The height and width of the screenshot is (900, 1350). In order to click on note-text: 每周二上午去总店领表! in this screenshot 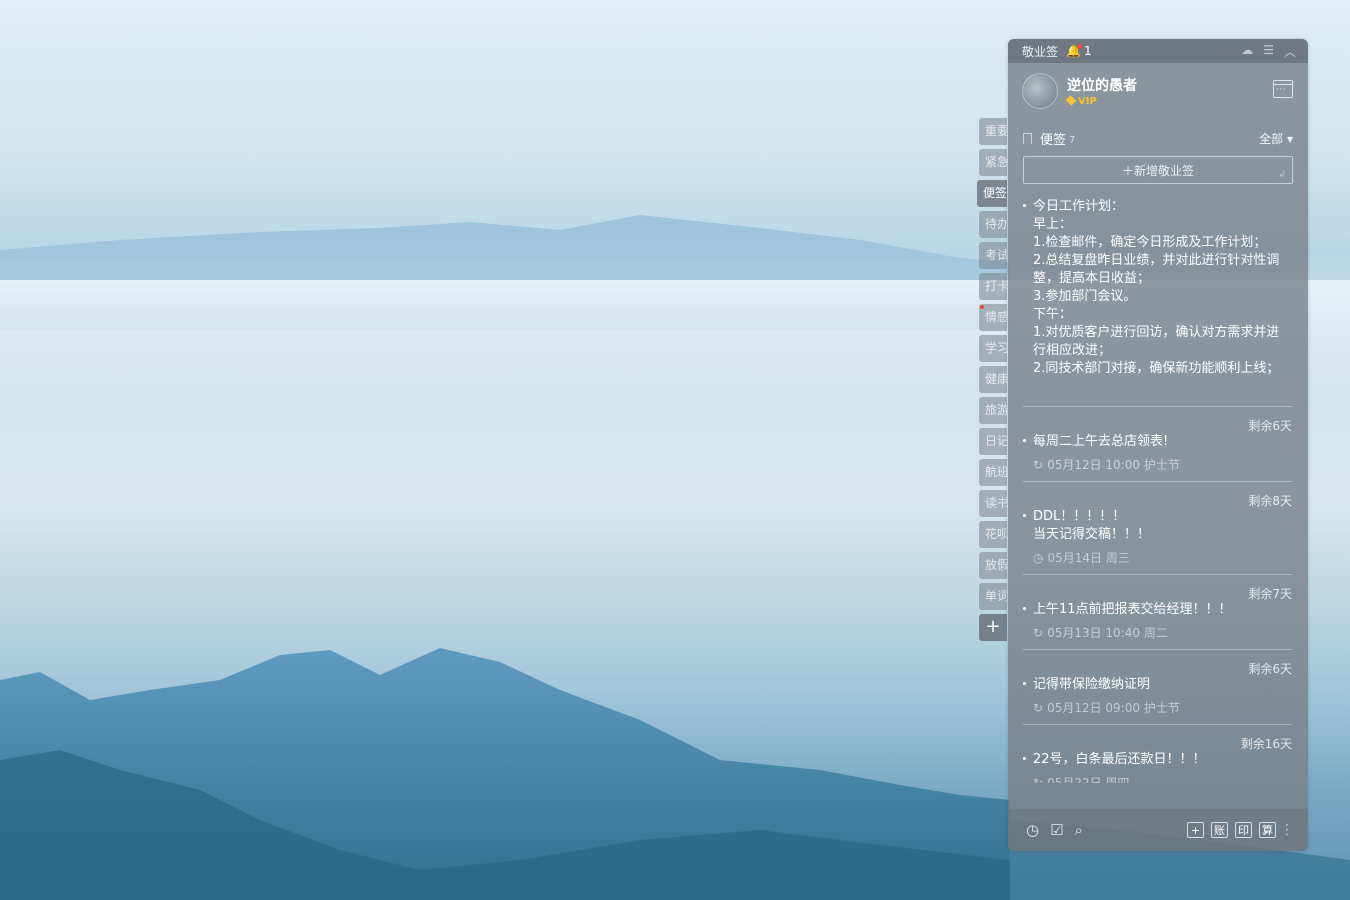, I will do `click(1157, 442)`.